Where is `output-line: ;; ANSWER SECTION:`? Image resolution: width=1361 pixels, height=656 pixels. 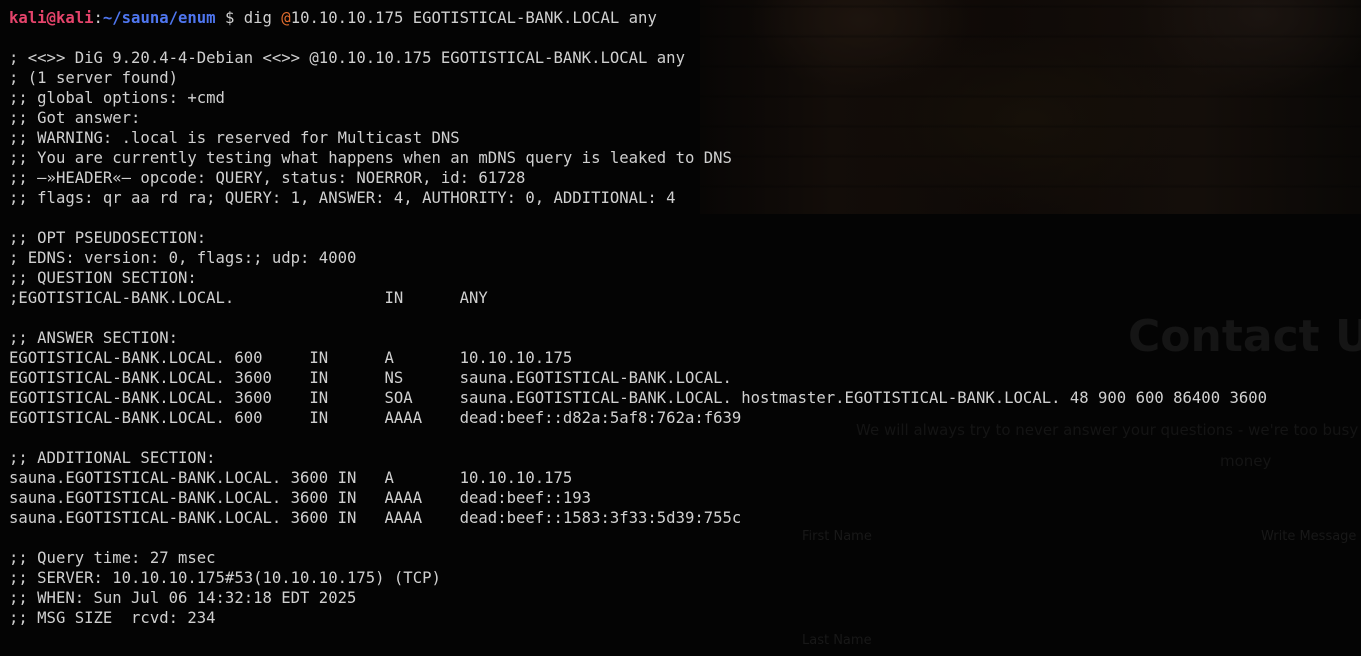 output-line: ;; ANSWER SECTION: is located at coordinates (93, 338).